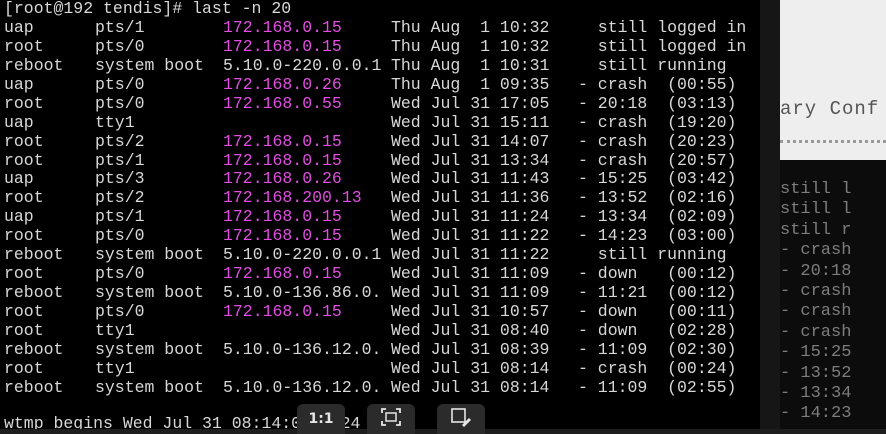  Describe the element at coordinates (292, 198) in the screenshot. I see `login-host: 172.168.200.13` at that location.